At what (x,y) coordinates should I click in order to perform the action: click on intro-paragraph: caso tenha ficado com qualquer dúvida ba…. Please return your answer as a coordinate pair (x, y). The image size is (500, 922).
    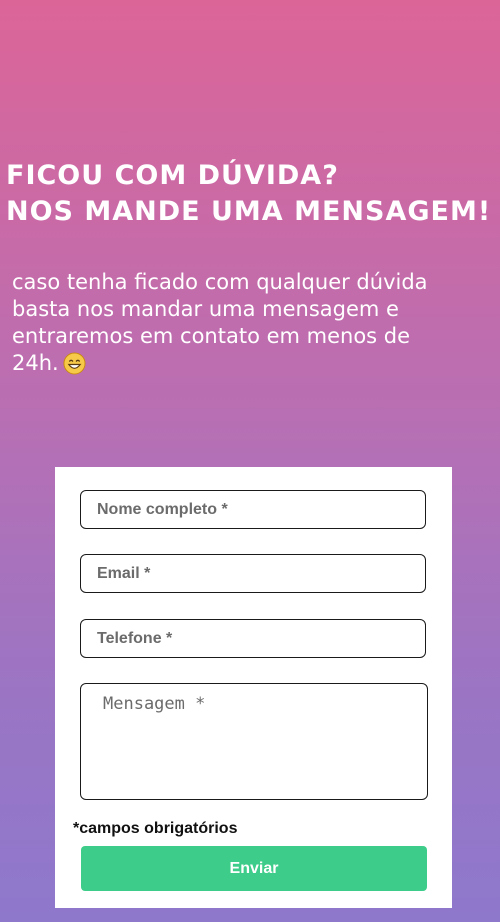
    Looking at the image, I should click on (227, 323).